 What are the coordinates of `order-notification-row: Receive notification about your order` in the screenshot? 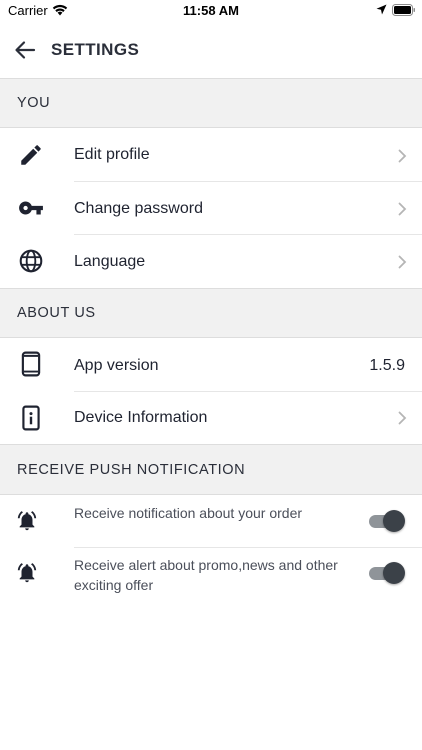 It's located at (211, 521).